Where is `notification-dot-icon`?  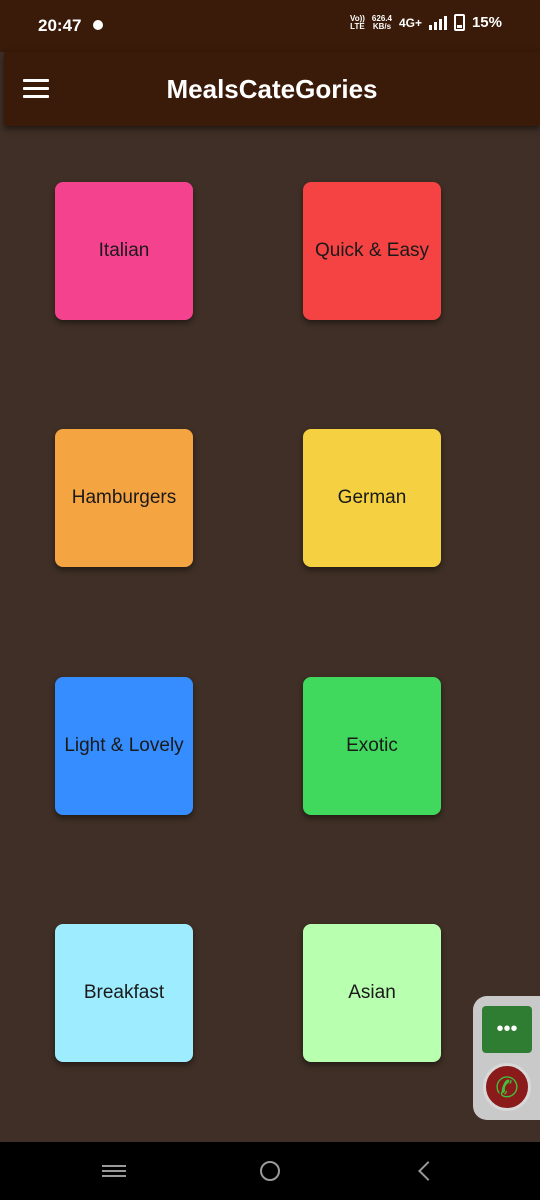
notification-dot-icon is located at coordinates (98, 25).